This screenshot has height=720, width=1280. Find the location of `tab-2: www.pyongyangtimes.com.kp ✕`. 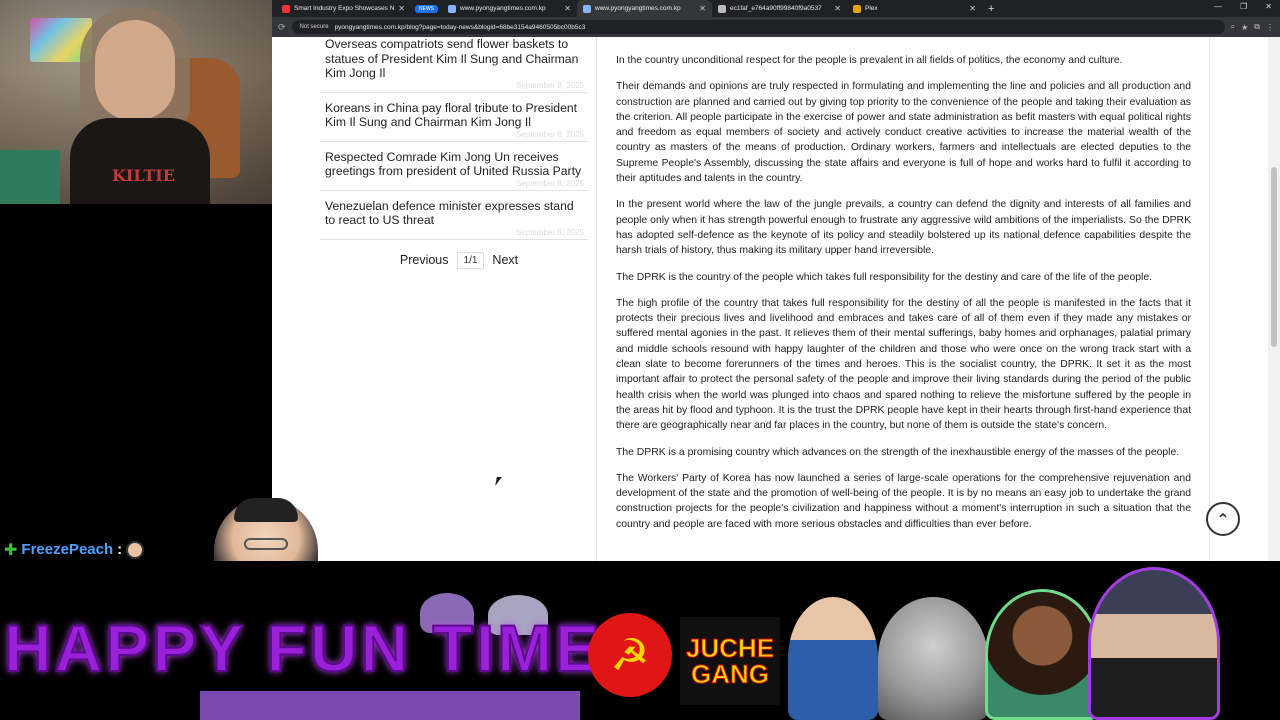

tab-2: www.pyongyangtimes.com.kp ✕ is located at coordinates (509, 8).